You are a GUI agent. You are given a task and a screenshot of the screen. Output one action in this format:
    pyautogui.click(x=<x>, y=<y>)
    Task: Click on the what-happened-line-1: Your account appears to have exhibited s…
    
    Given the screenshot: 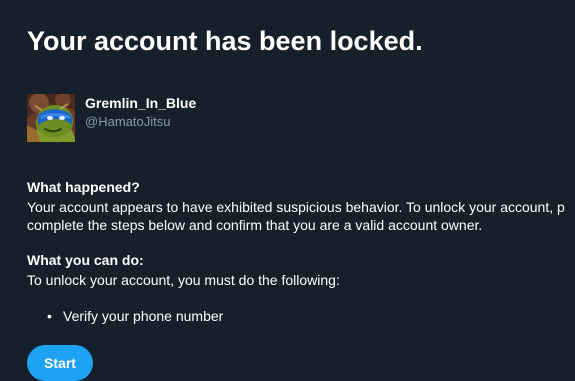 What is the action you would take?
    pyautogui.click(x=296, y=207)
    